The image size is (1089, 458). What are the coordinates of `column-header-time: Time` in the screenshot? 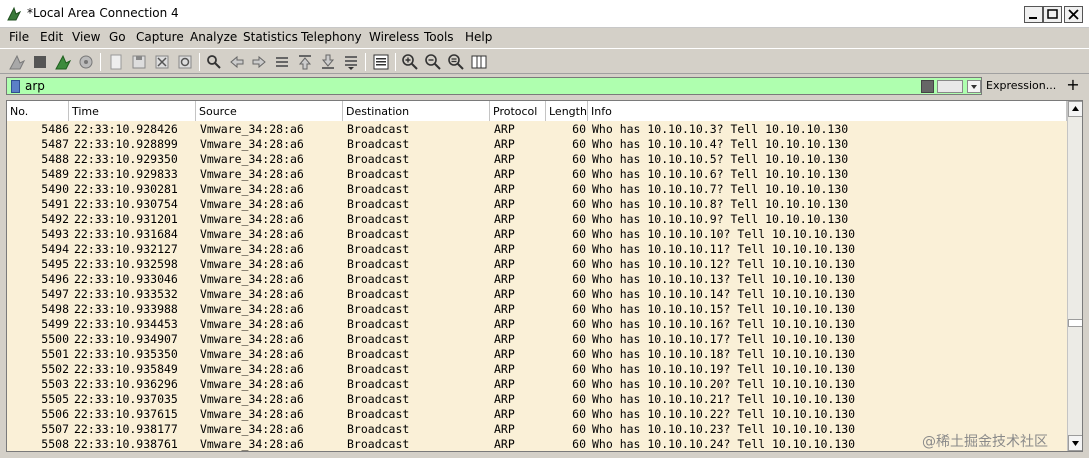 It's located at (132, 111).